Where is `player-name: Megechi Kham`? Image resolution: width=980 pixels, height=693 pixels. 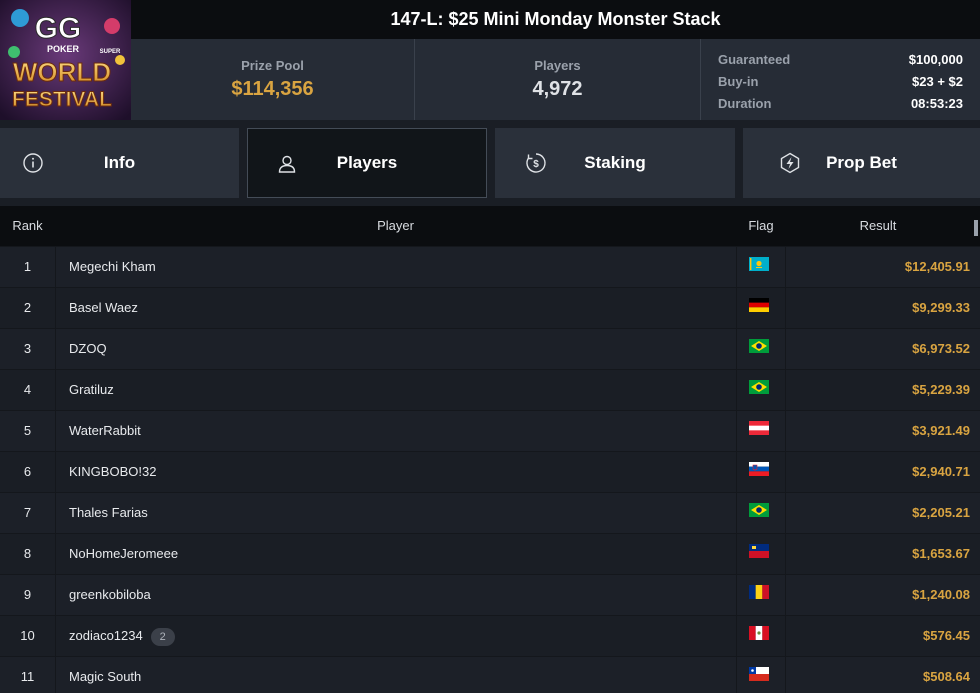
player-name: Megechi Kham is located at coordinates (112, 266).